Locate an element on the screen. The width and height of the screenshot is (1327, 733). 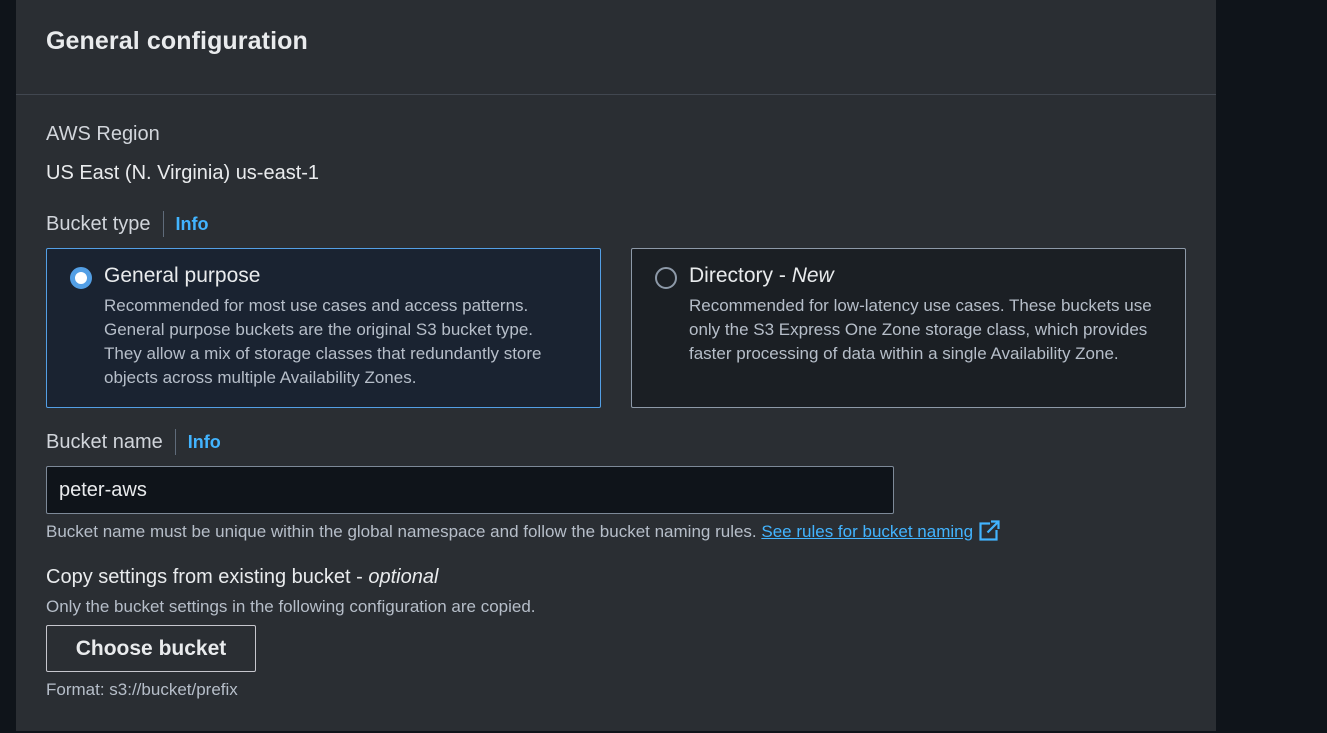
bucket-name-label-row: Bucket name Info is located at coordinates (133, 442).